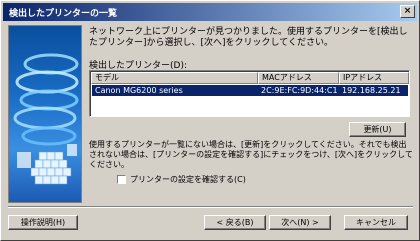 This screenshot has width=420, height=241. I want to click on next-button: 次へ(N) >, so click(300, 222).